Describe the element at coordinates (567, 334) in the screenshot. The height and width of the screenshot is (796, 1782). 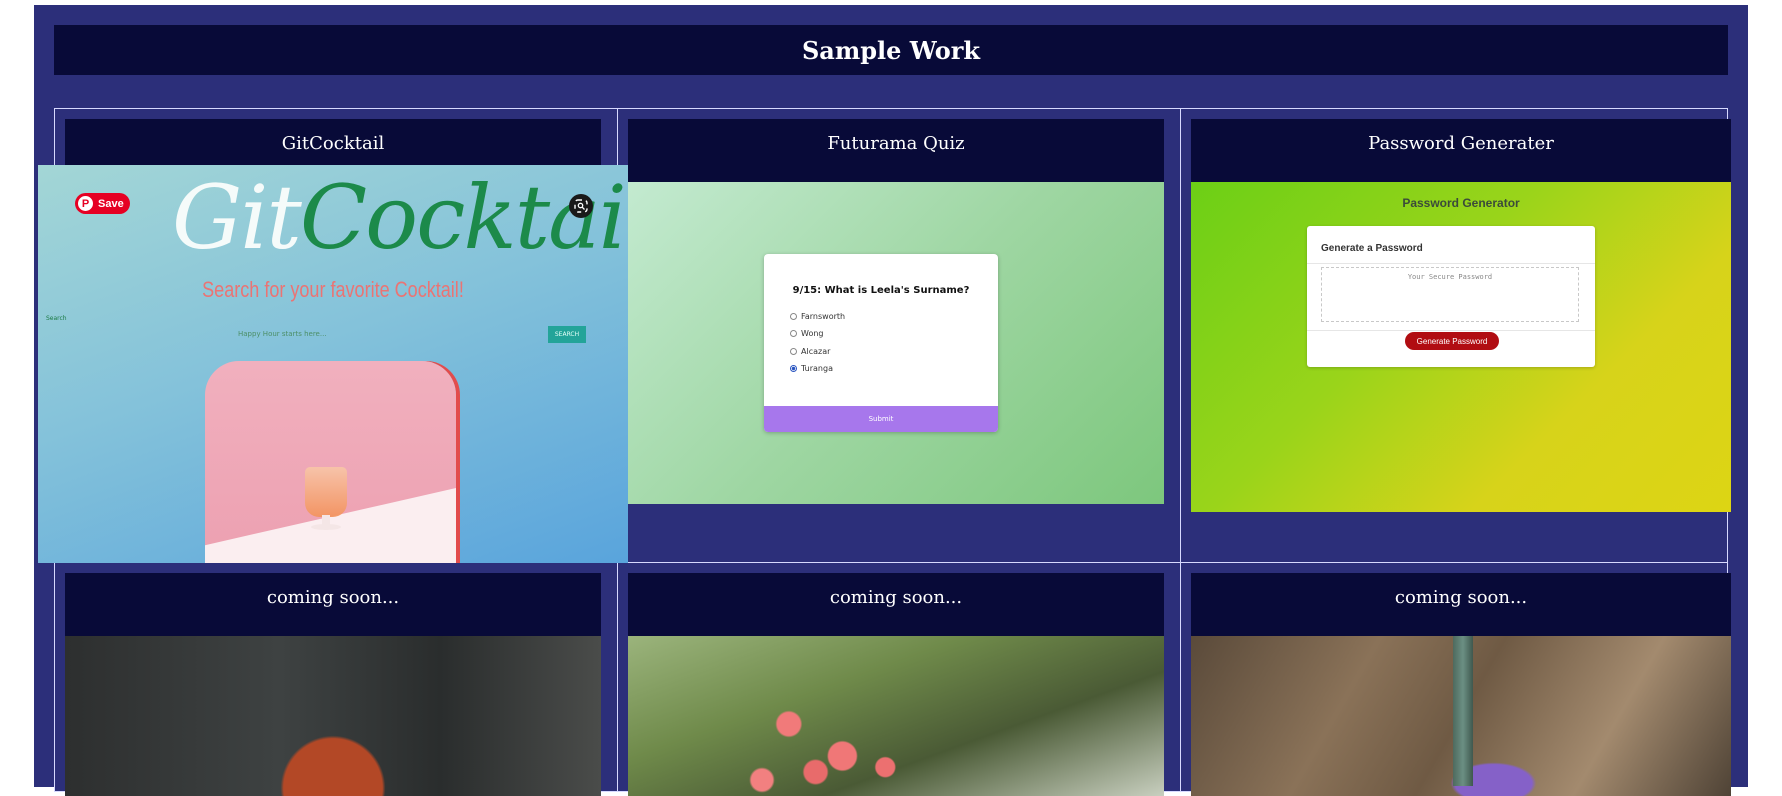
I see `cocktail-search-button: SEARCH` at that location.